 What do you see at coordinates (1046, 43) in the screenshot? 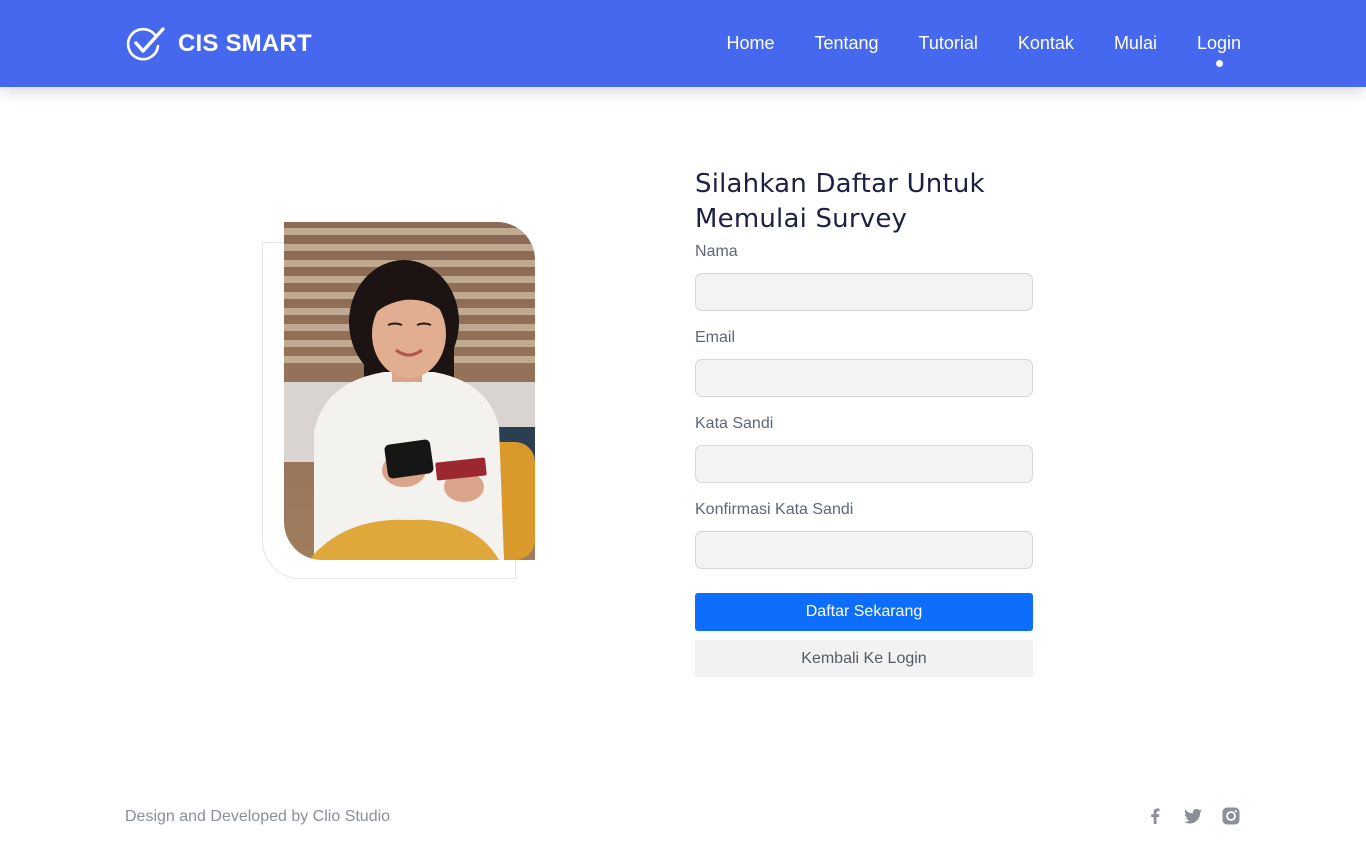
I see `nav-item-kontak: Kontak` at bounding box center [1046, 43].